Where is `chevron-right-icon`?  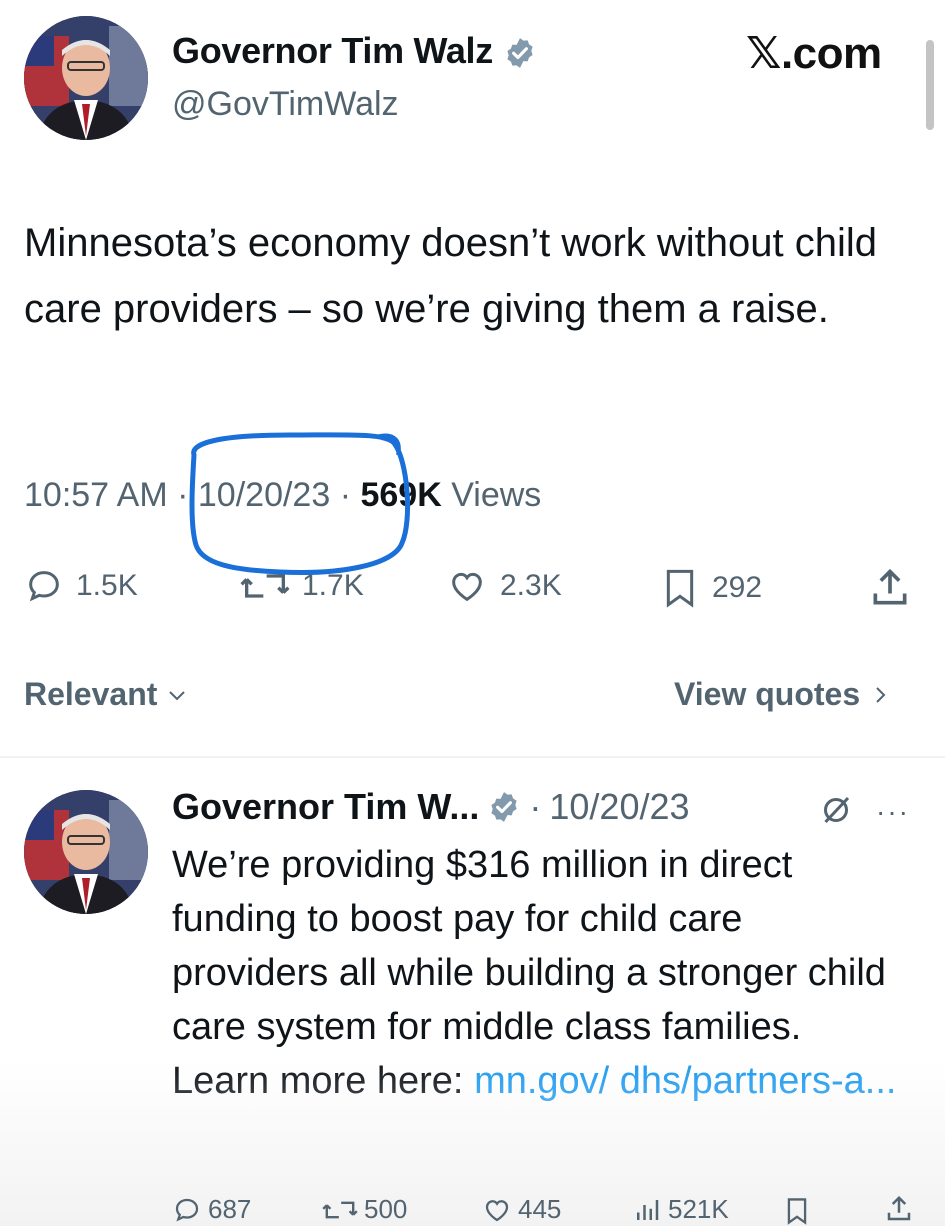 chevron-right-icon is located at coordinates (881, 694).